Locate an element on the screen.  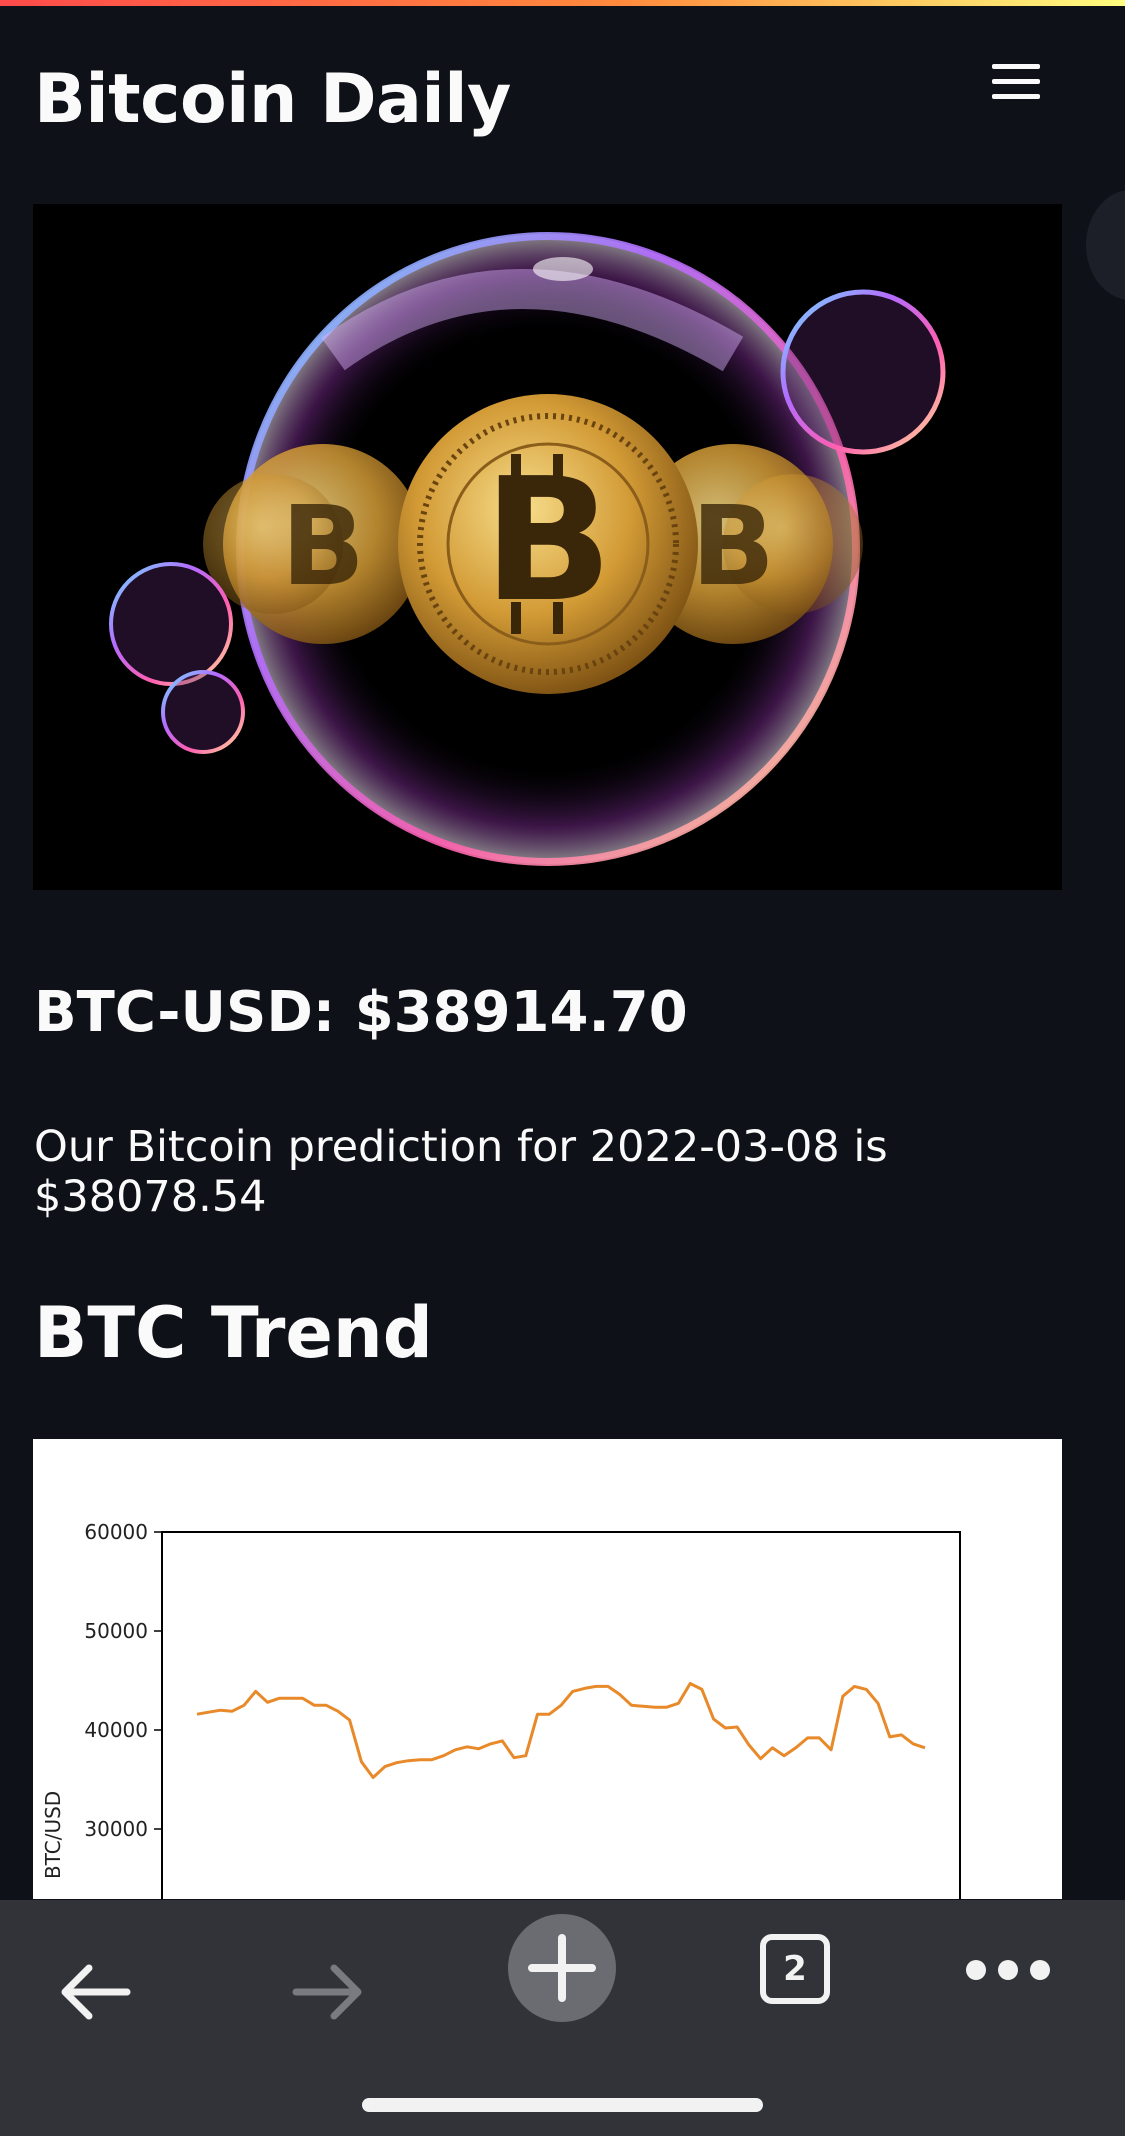
forward-arrow-icon is located at coordinates (328, 1992).